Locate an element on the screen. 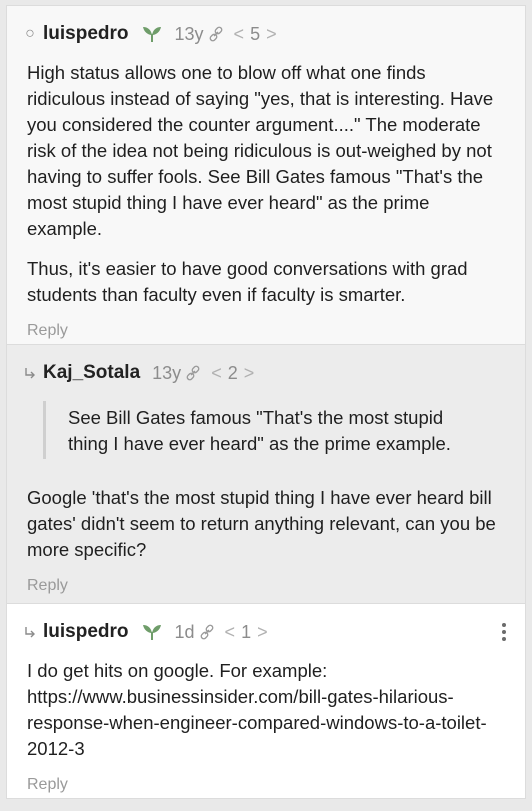 This screenshot has width=532, height=811. comment-meta: luispedro 1d < 1 > is located at coordinates (266, 632).